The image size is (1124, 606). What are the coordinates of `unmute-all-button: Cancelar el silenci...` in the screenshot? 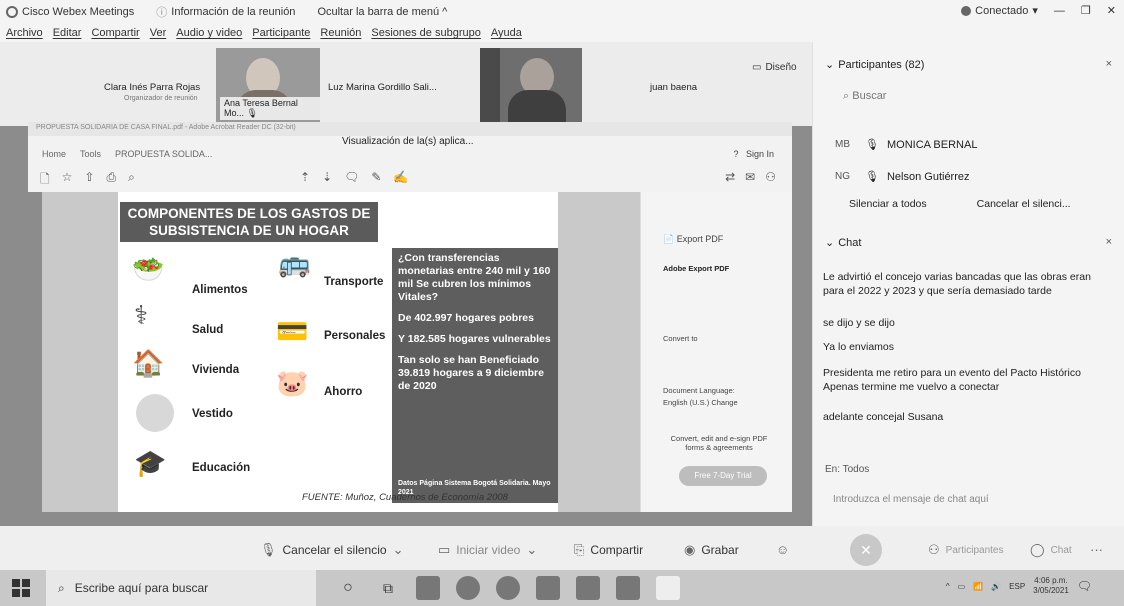 It's located at (1024, 204).